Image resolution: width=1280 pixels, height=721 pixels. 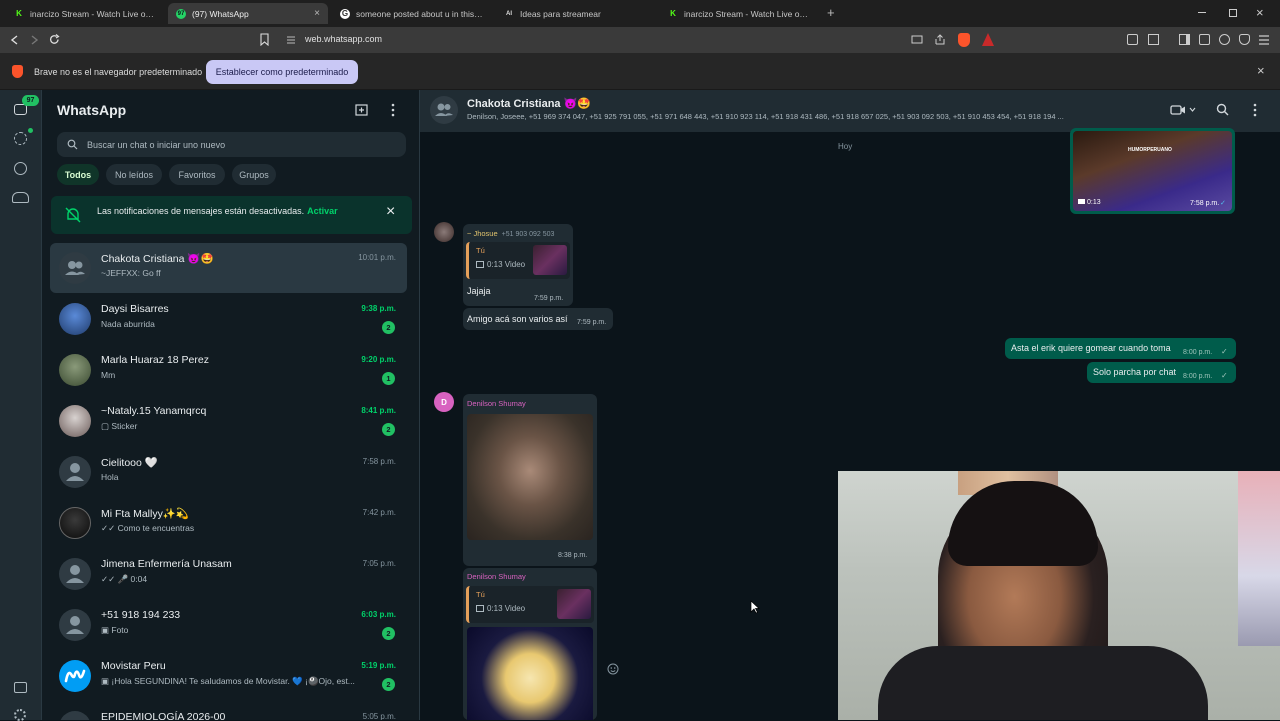 I want to click on browser-tab-whatsapp: 97 (97) WhatsApp ×, so click(x=248, y=13).